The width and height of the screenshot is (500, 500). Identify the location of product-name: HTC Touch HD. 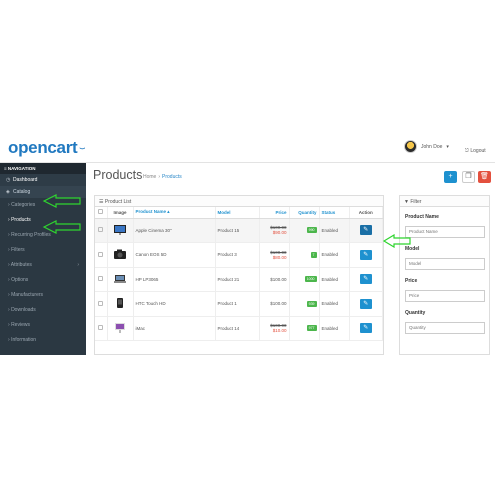
(174, 304).